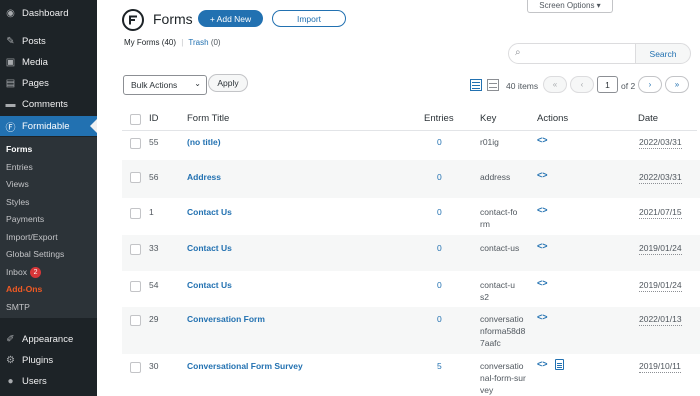 The height and width of the screenshot is (396, 700). Describe the element at coordinates (35, 83) in the screenshot. I see `sidebar-item-label: Pages` at that location.